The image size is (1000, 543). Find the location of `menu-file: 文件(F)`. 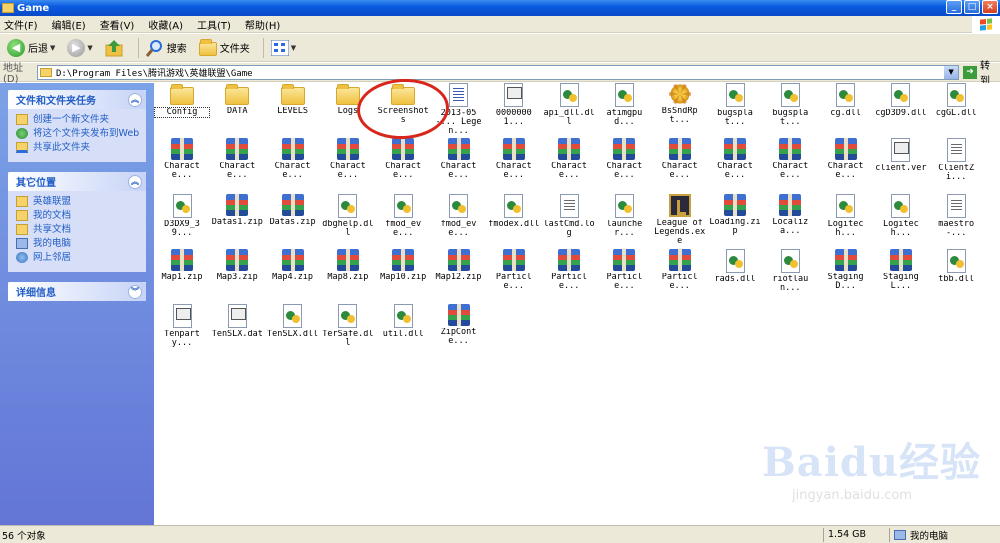

menu-file: 文件(F) is located at coordinates (21, 24).